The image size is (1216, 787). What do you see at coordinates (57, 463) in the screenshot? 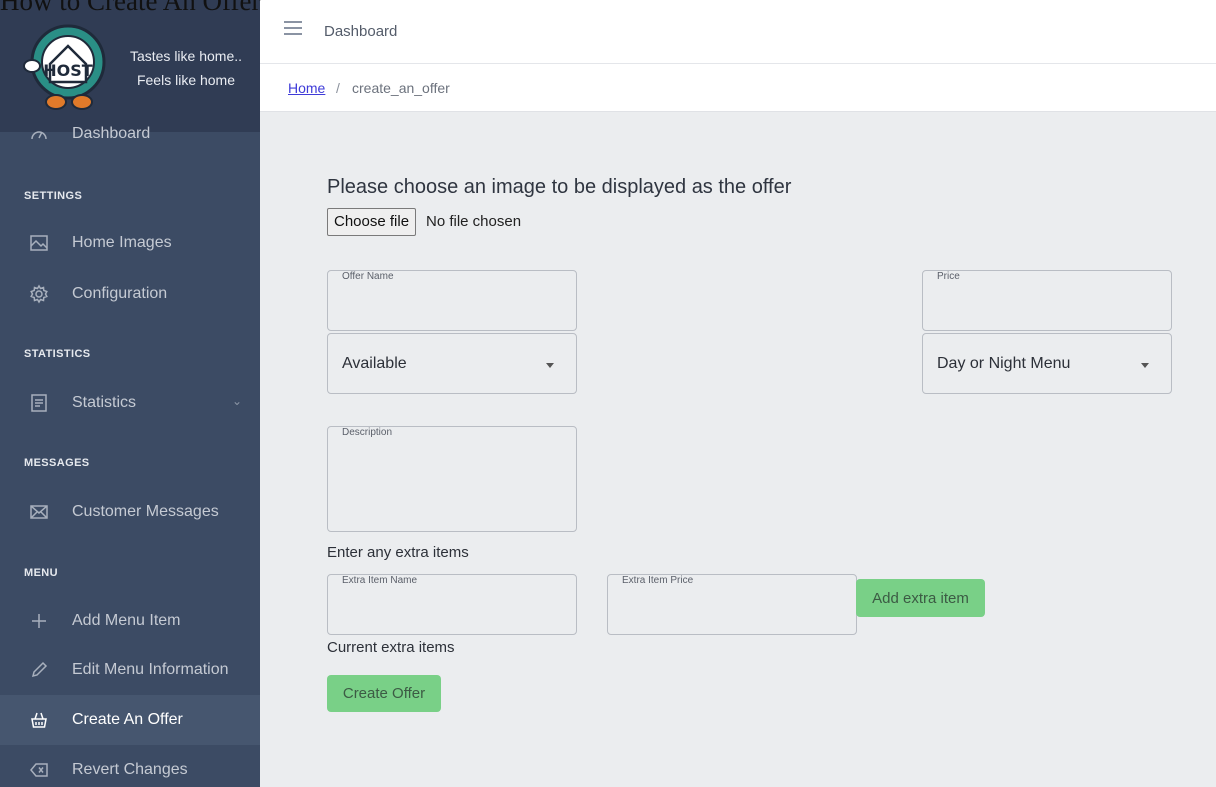
I see `section-title-messages: MESSAGES` at bounding box center [57, 463].